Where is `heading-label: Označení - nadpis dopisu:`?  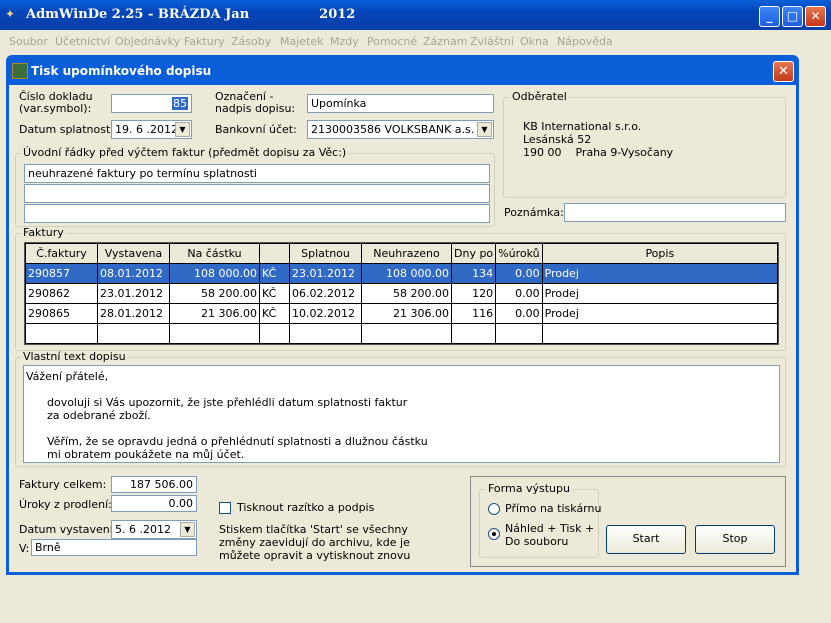 heading-label: Označení - nadpis dopisu: is located at coordinates (255, 102).